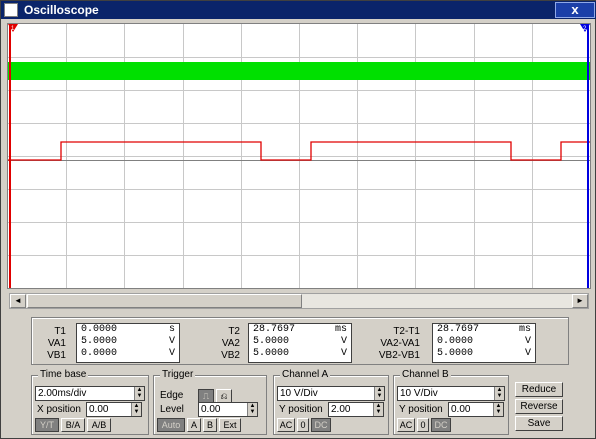  Describe the element at coordinates (172, 395) in the screenshot. I see `edge-label: Edge` at that location.